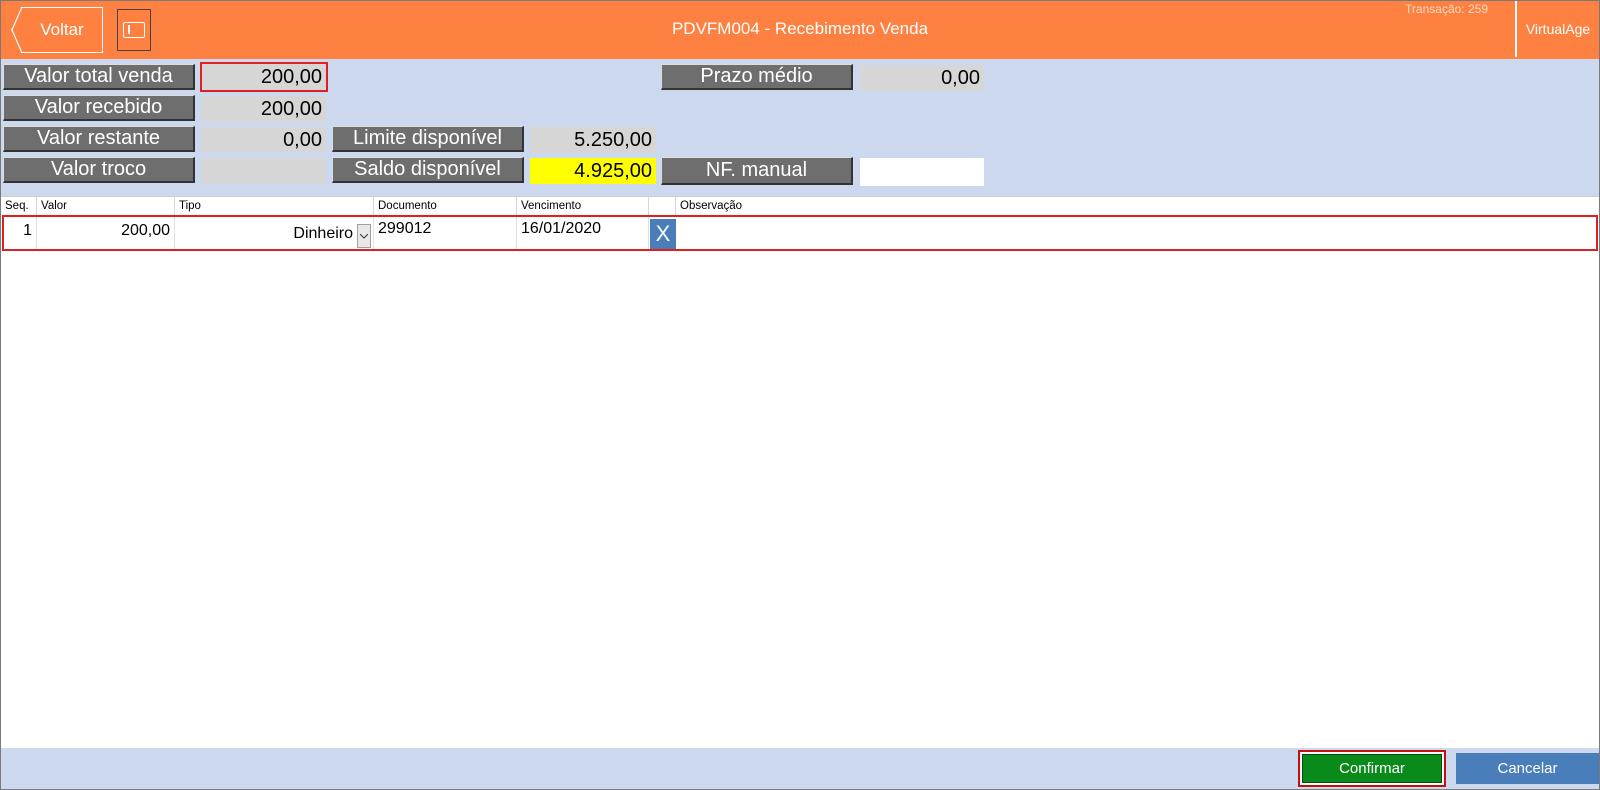  I want to click on cancel-button-label: Cancelar, so click(1527, 768).